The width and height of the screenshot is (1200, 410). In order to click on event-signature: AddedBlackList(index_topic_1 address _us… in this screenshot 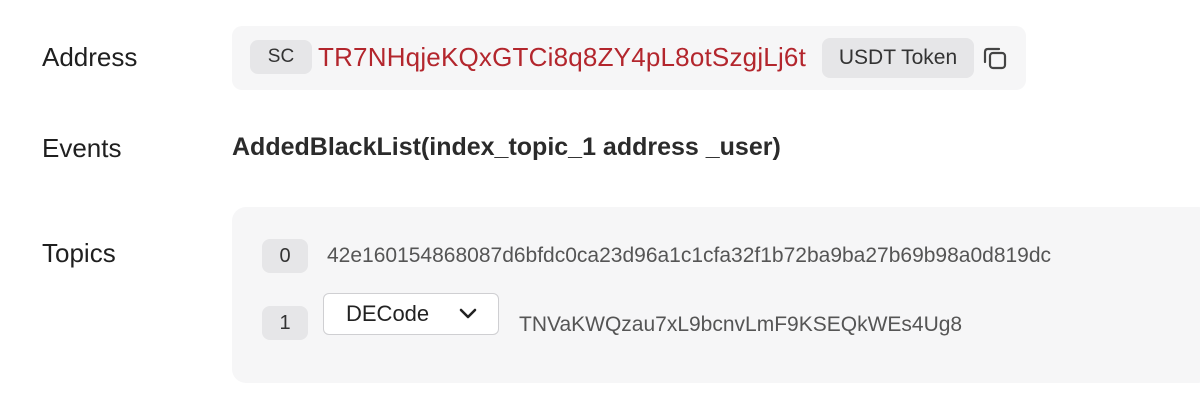, I will do `click(506, 147)`.